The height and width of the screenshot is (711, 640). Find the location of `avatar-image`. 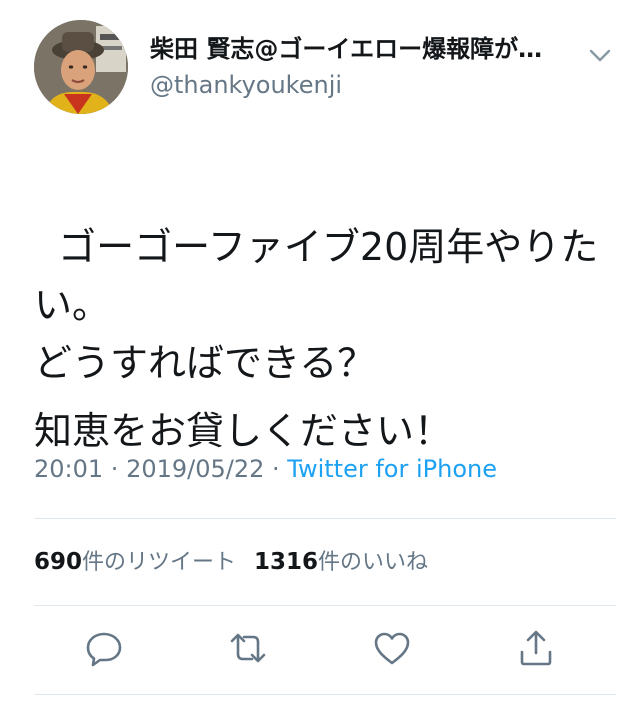

avatar-image is located at coordinates (81, 67).